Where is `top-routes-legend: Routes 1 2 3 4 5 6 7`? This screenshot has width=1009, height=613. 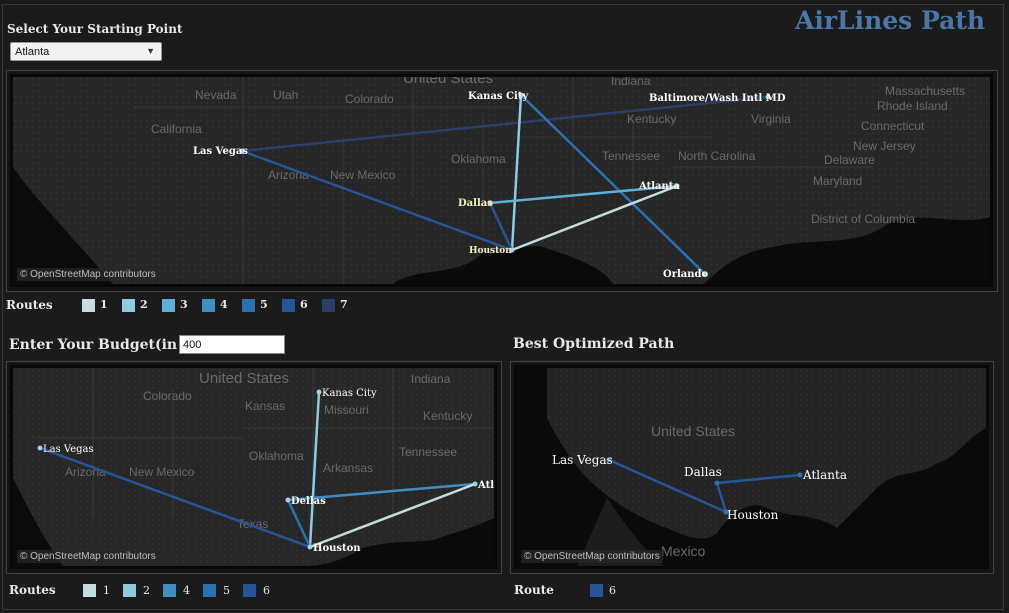 top-routes-legend: Routes 1 2 3 4 5 6 7 is located at coordinates (206, 306).